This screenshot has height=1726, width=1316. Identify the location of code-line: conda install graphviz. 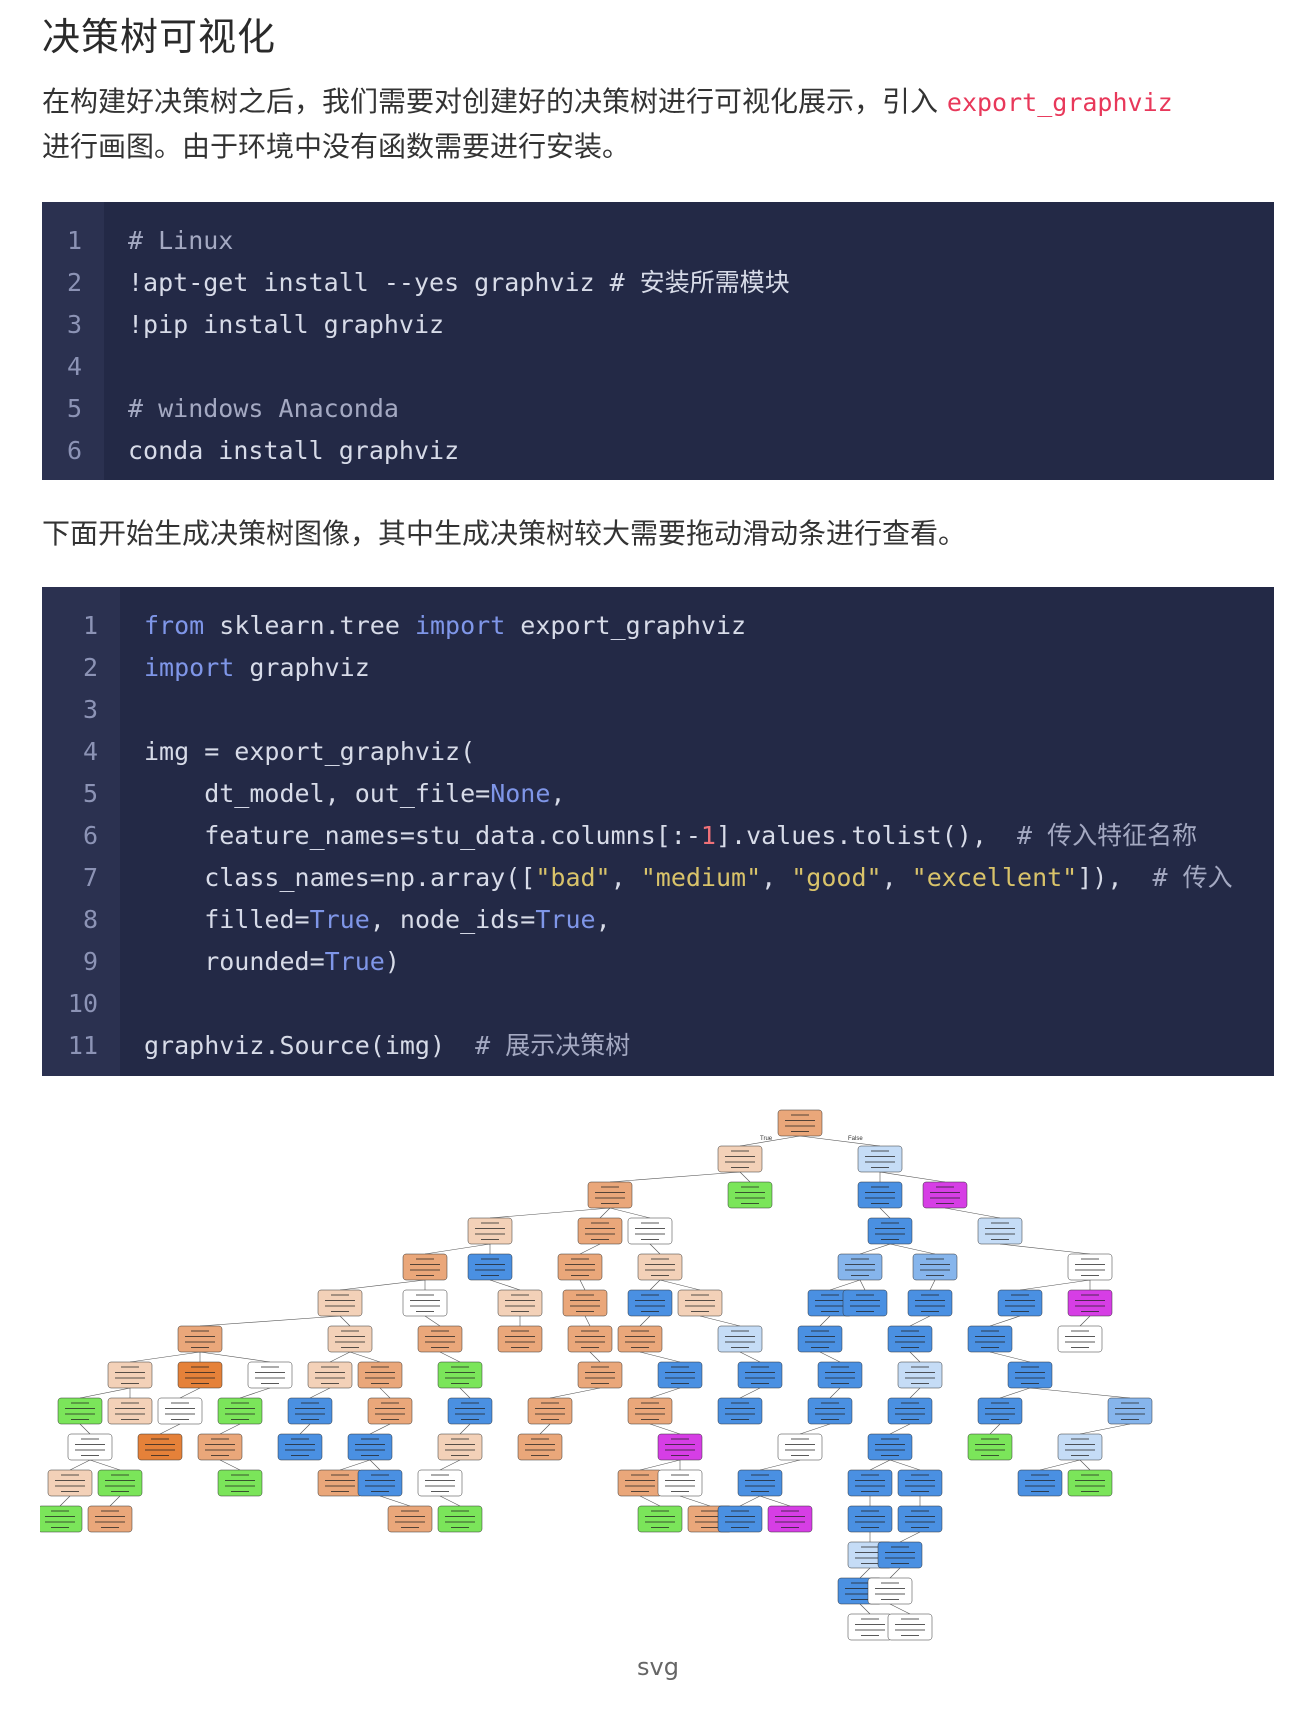
(294, 450).